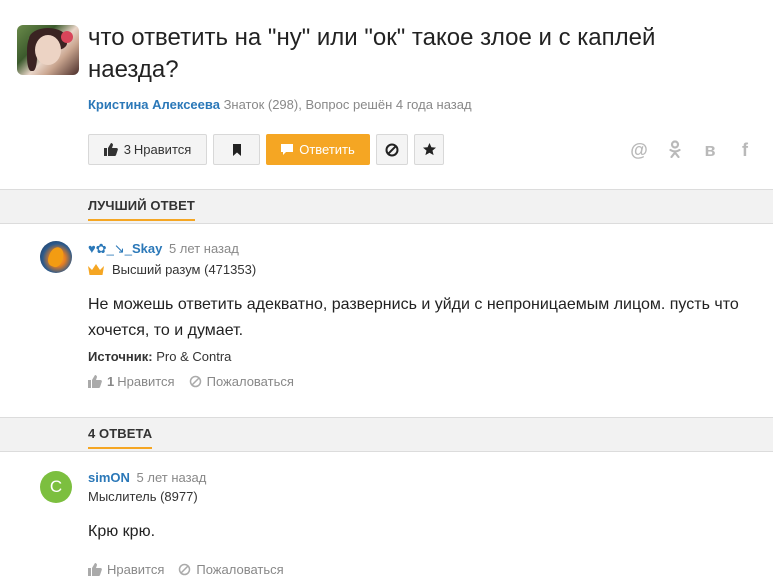  Describe the element at coordinates (710, 150) in the screenshot. I see `share-vk-icon: в` at that location.